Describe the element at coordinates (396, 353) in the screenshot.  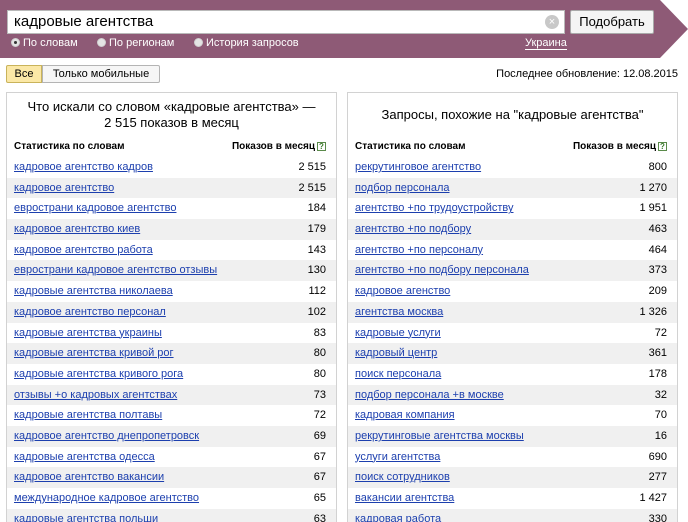
I see `phrase-link: кадровый центр` at that location.